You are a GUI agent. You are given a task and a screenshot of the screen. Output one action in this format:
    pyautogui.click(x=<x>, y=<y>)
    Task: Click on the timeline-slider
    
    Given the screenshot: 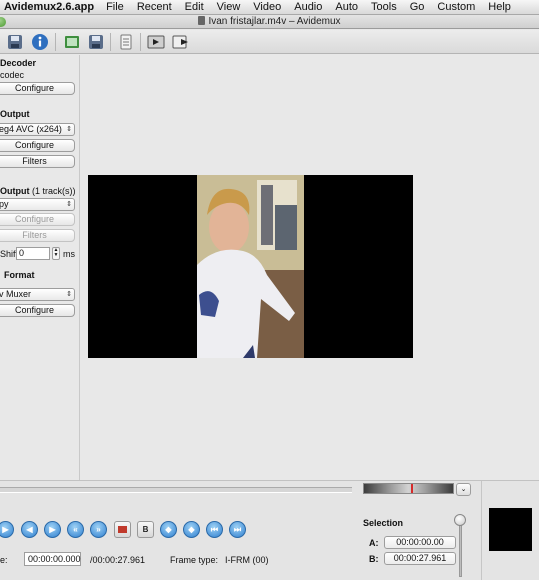 What is the action you would take?
    pyautogui.click(x=176, y=490)
    